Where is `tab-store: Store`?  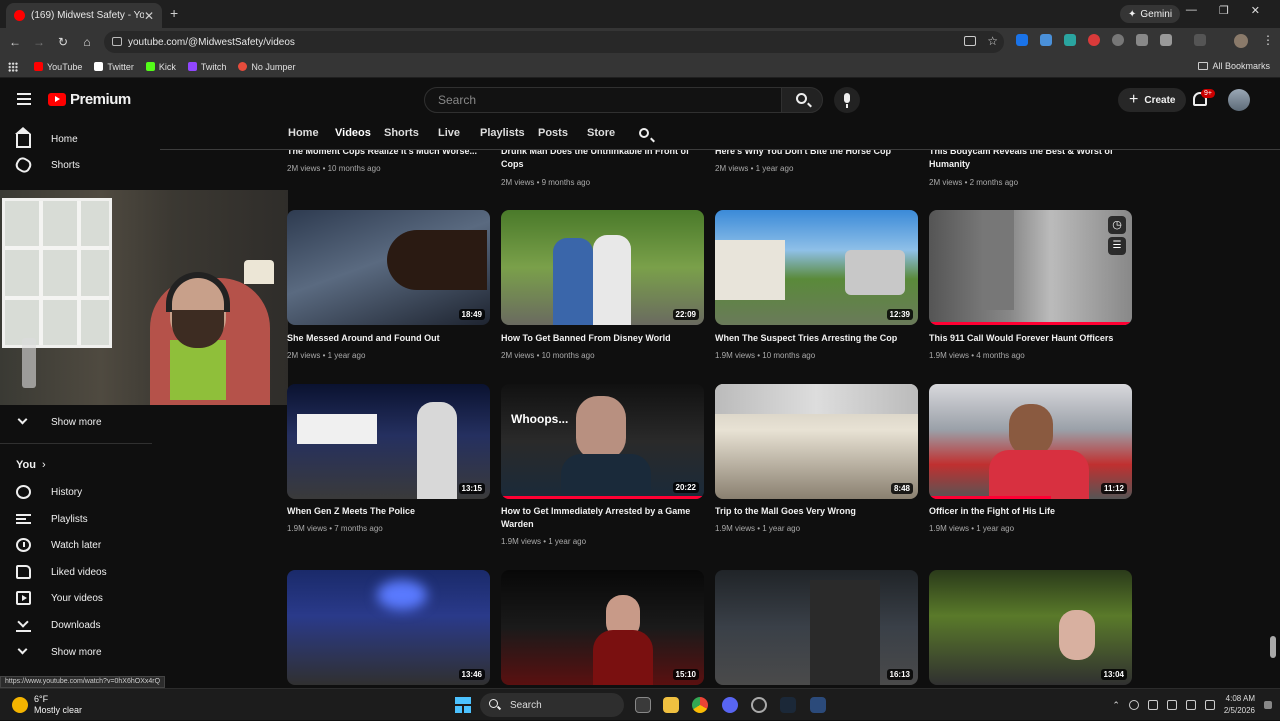
tab-store: Store is located at coordinates (601, 133).